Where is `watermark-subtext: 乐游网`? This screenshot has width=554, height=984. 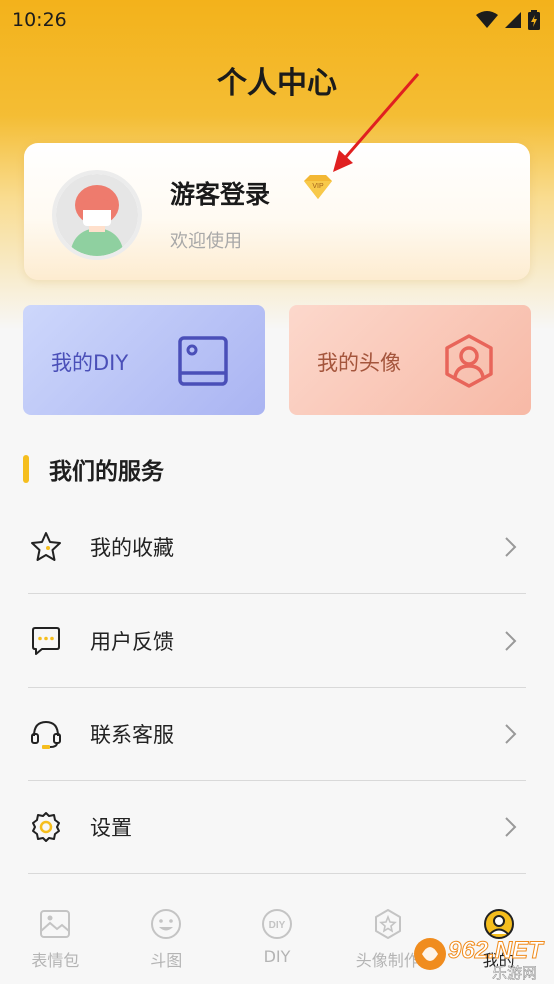 watermark-subtext: 乐游网 is located at coordinates (514, 973).